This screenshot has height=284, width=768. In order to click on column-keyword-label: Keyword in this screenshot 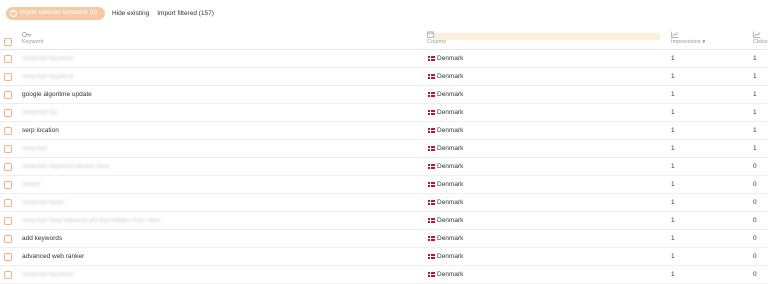, I will do `click(33, 42)`.